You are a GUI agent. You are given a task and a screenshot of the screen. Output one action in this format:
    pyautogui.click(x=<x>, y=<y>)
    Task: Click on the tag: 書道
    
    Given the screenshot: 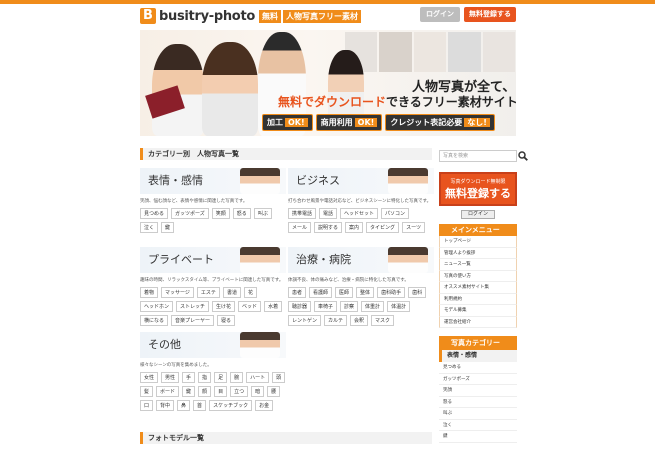 What is the action you would take?
    pyautogui.click(x=231, y=292)
    